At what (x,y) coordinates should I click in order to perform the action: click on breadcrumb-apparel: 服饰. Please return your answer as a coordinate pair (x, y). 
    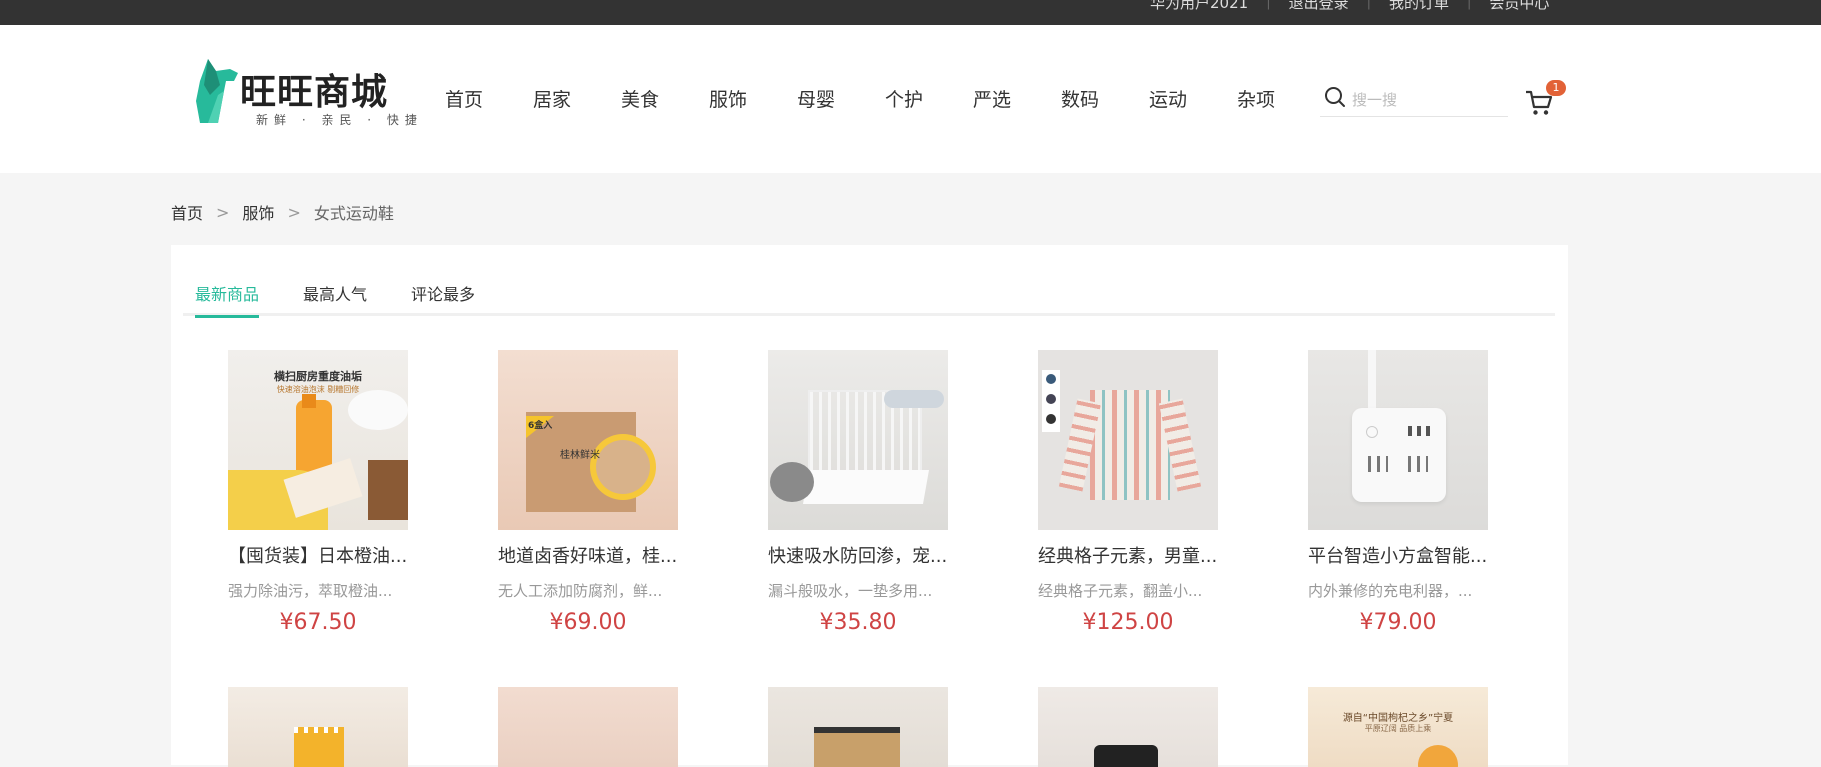
    Looking at the image, I should click on (258, 212).